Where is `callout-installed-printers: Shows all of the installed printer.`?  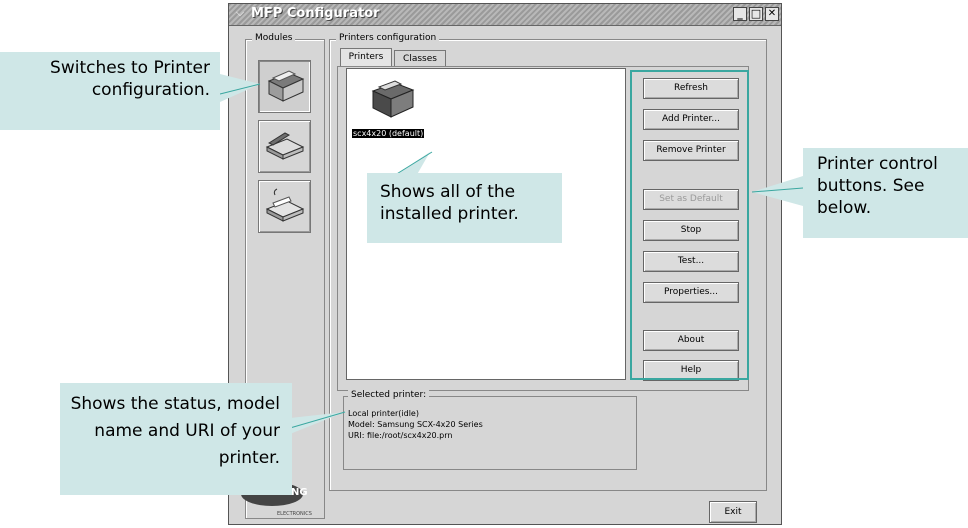 callout-installed-printers: Shows all of the installed printer. is located at coordinates (464, 208).